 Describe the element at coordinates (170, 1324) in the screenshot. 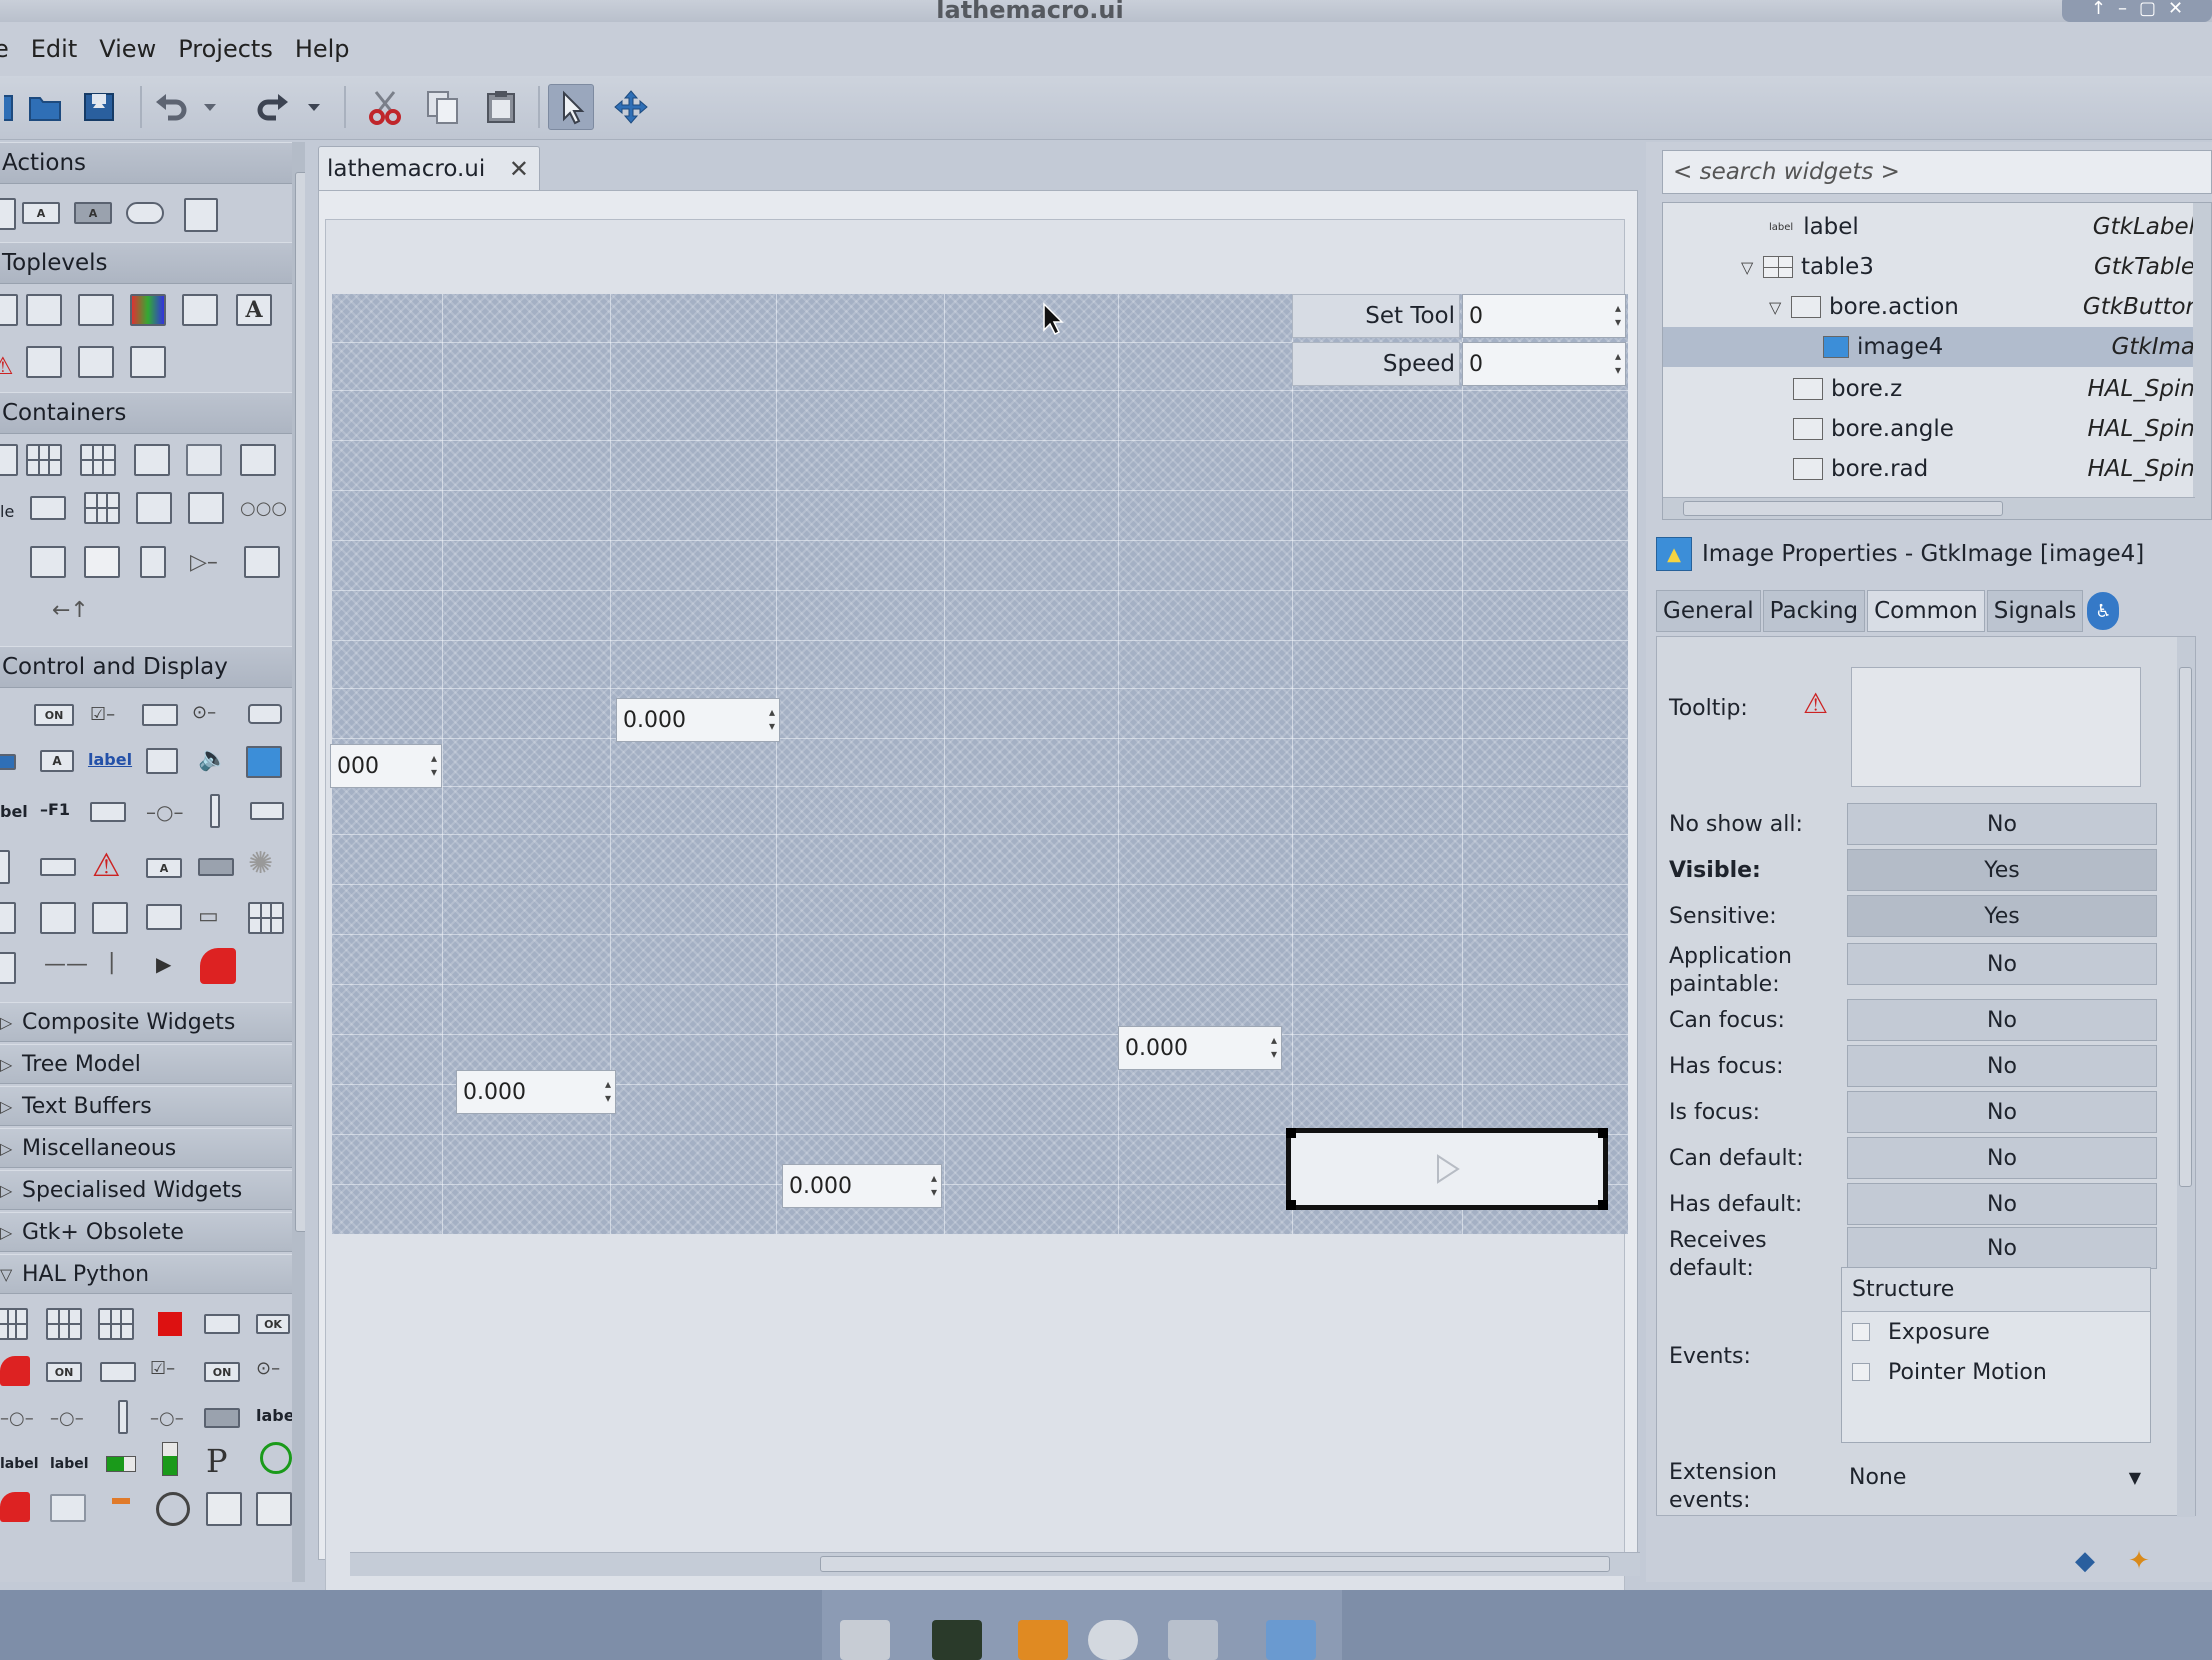

I see `hal-led-icon` at that location.